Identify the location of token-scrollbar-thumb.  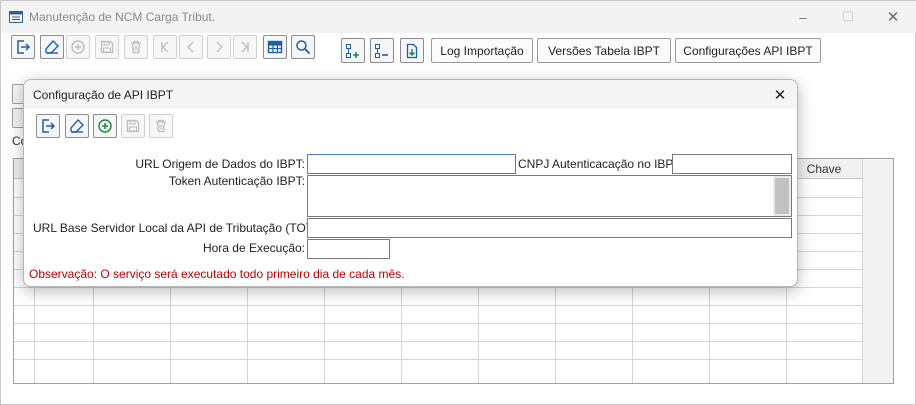
(782, 196).